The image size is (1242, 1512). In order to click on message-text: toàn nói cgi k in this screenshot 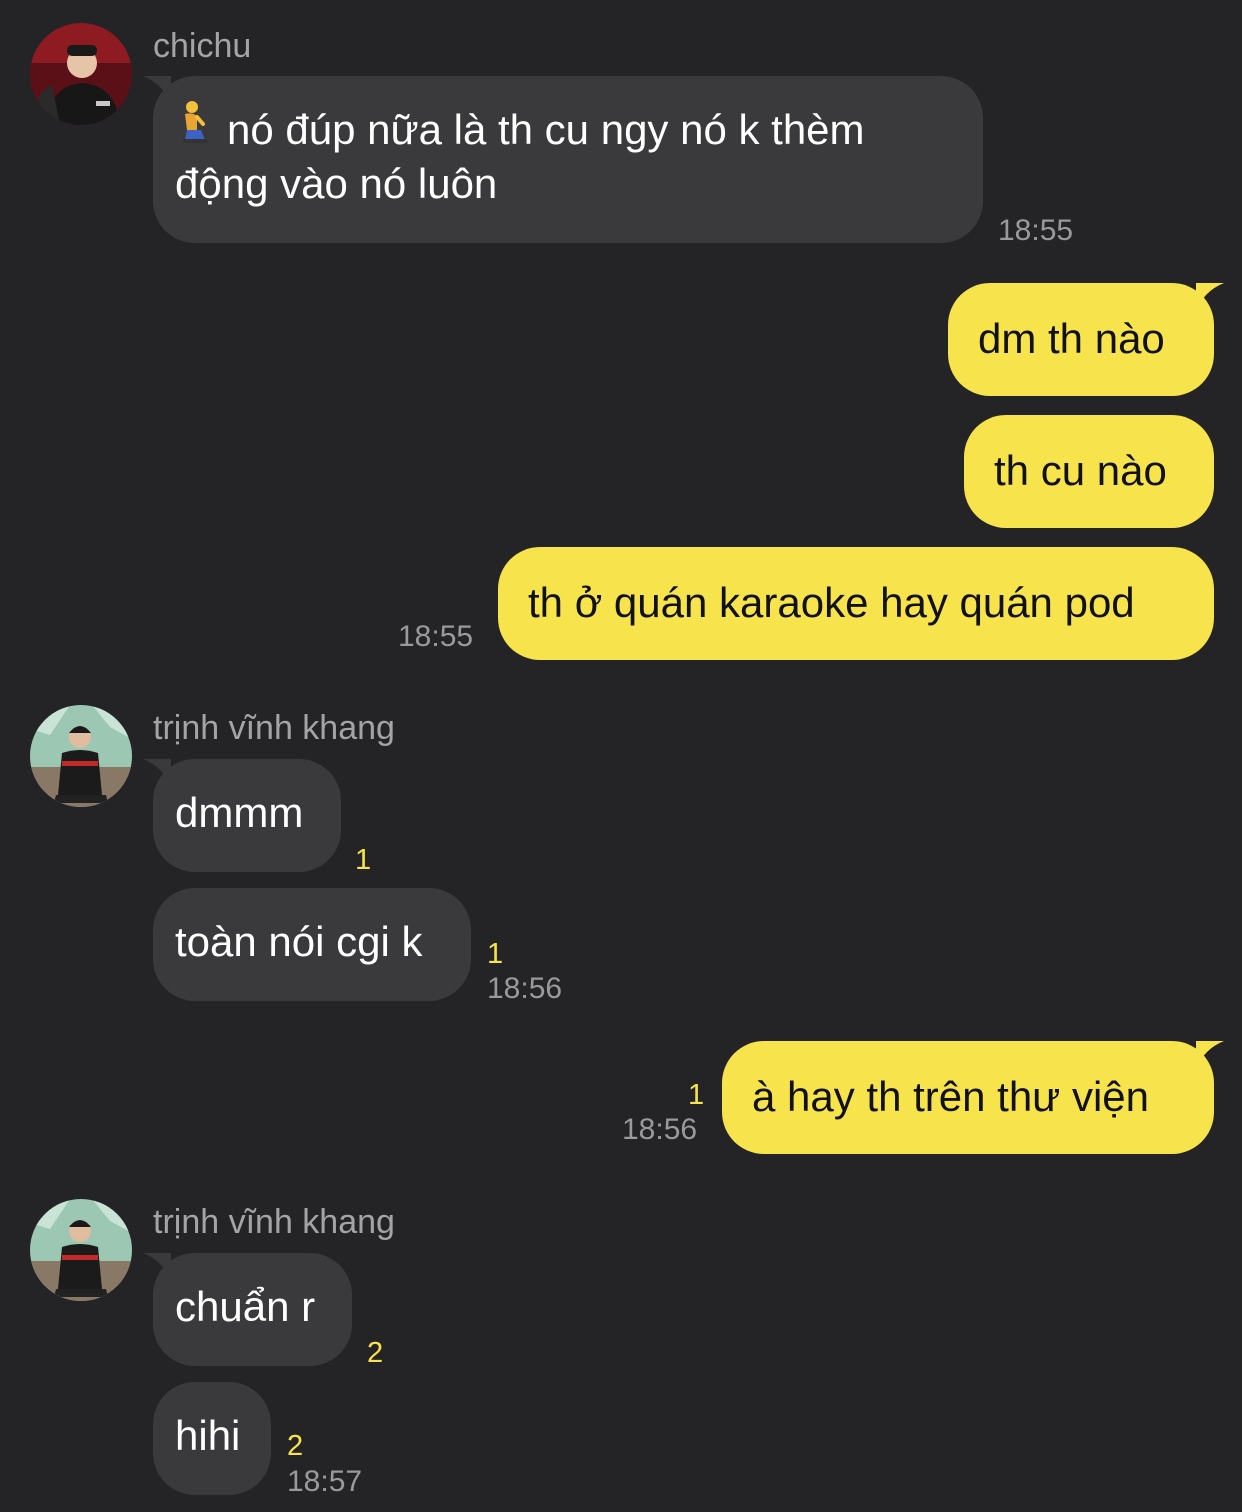, I will do `click(299, 941)`.